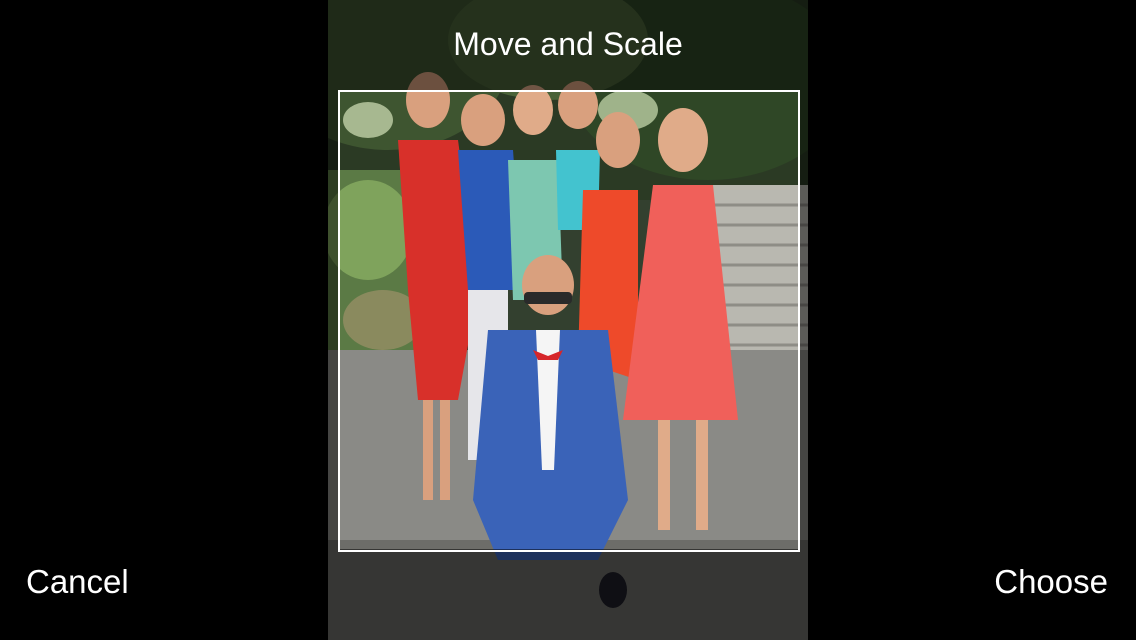 This screenshot has height=640, width=1136. Describe the element at coordinates (568, 44) in the screenshot. I see `page-title: Move and Scale` at that location.